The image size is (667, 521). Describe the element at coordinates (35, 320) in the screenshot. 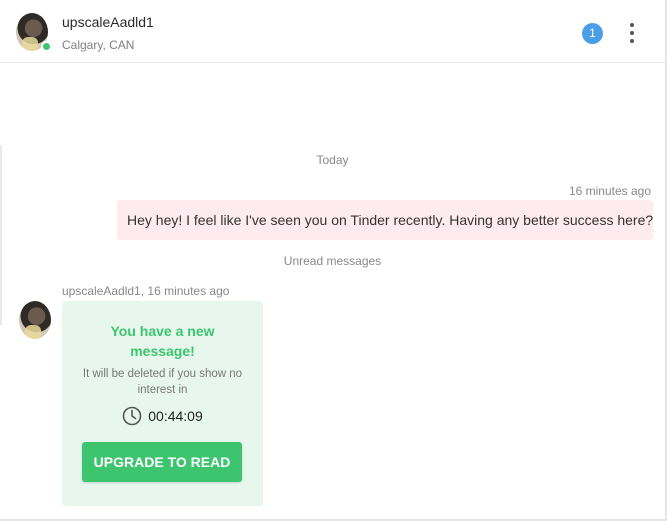

I see `sender-avatar` at that location.